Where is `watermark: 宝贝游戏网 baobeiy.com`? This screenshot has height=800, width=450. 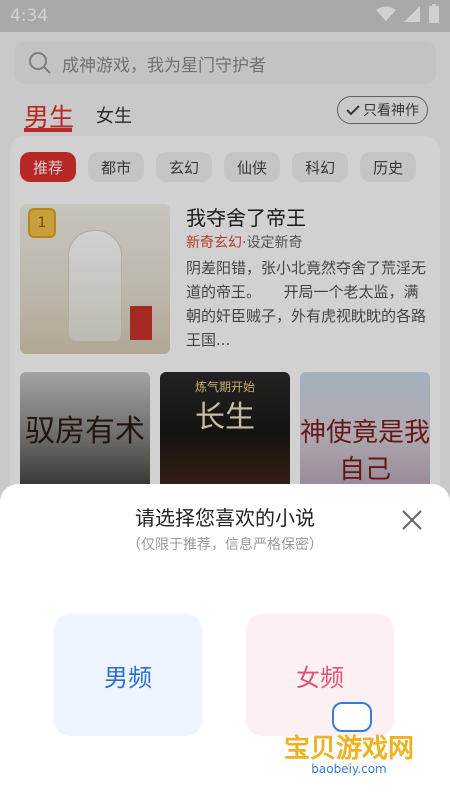
watermark: 宝贝游戏网 baobeiy.com is located at coordinates (349, 742).